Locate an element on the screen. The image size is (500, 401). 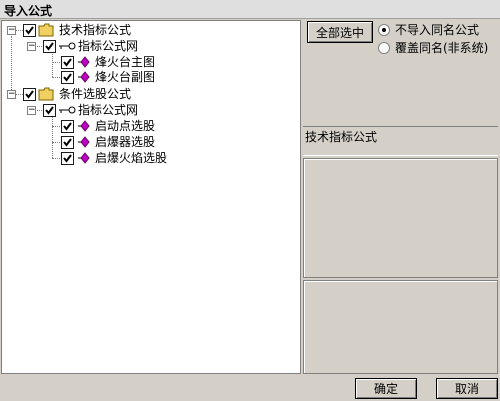
radio-selected-dot is located at coordinates (384, 30).